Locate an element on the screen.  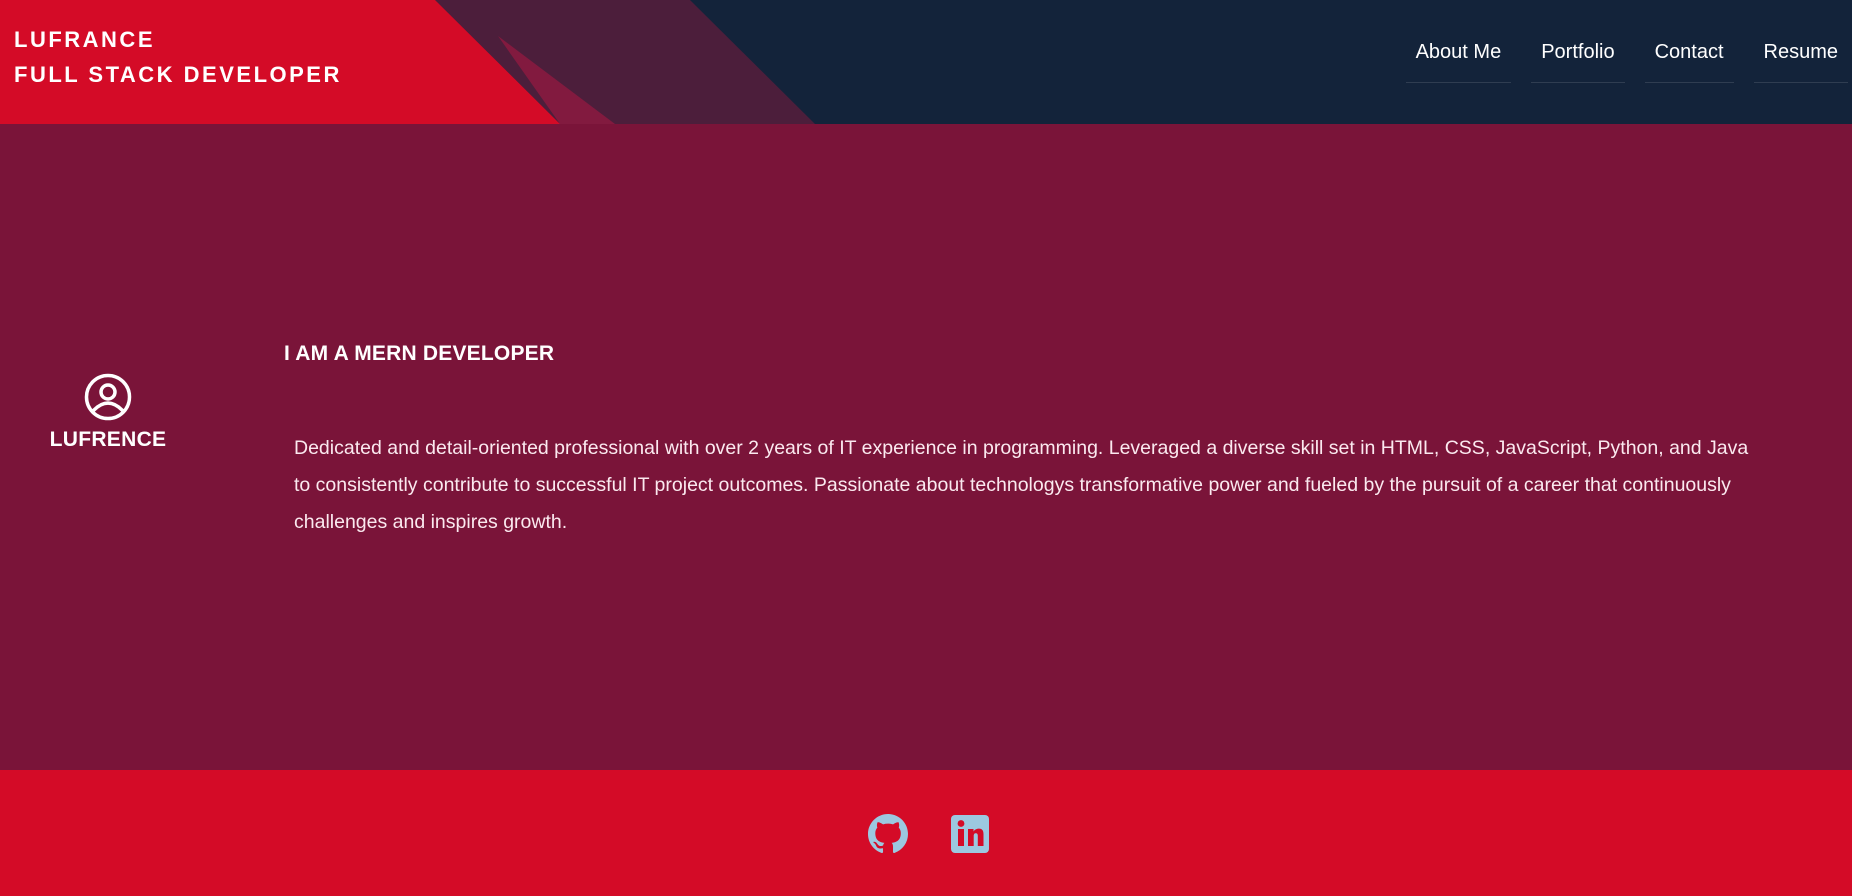
github-icon is located at coordinates (888, 834).